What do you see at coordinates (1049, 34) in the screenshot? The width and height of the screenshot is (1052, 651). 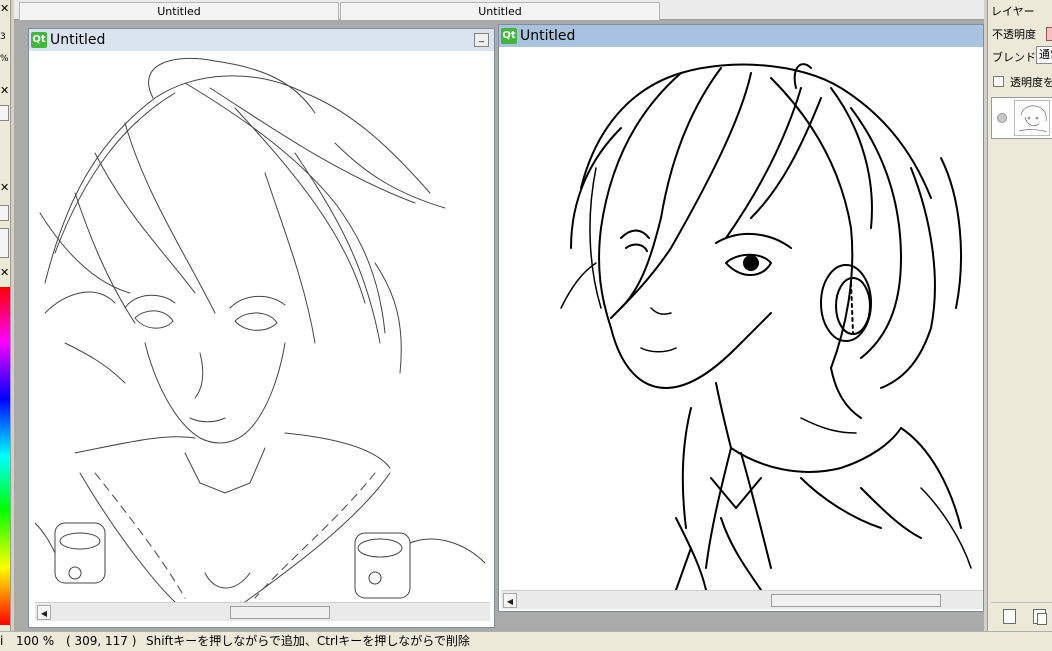 I see `opacity-slider` at bounding box center [1049, 34].